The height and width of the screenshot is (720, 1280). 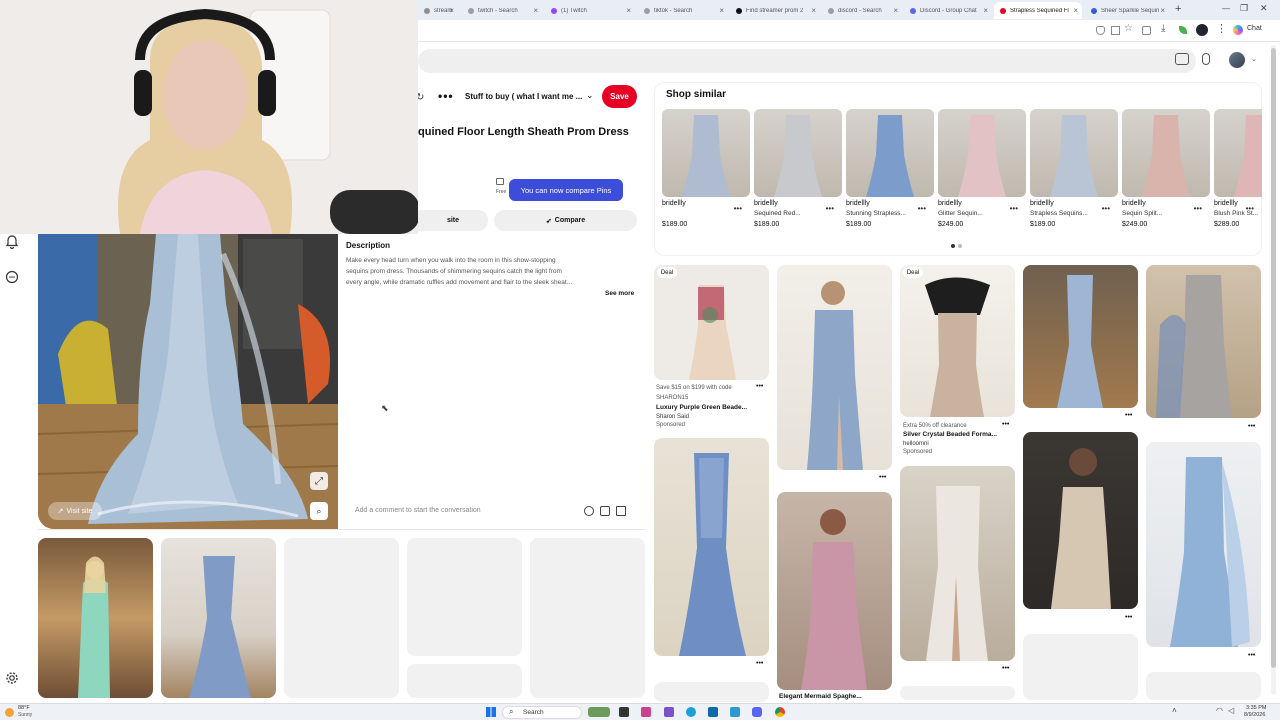 I want to click on shop-similar-card: bridellly Blush Pink St... $289.00 •••, so click(x=1238, y=168).